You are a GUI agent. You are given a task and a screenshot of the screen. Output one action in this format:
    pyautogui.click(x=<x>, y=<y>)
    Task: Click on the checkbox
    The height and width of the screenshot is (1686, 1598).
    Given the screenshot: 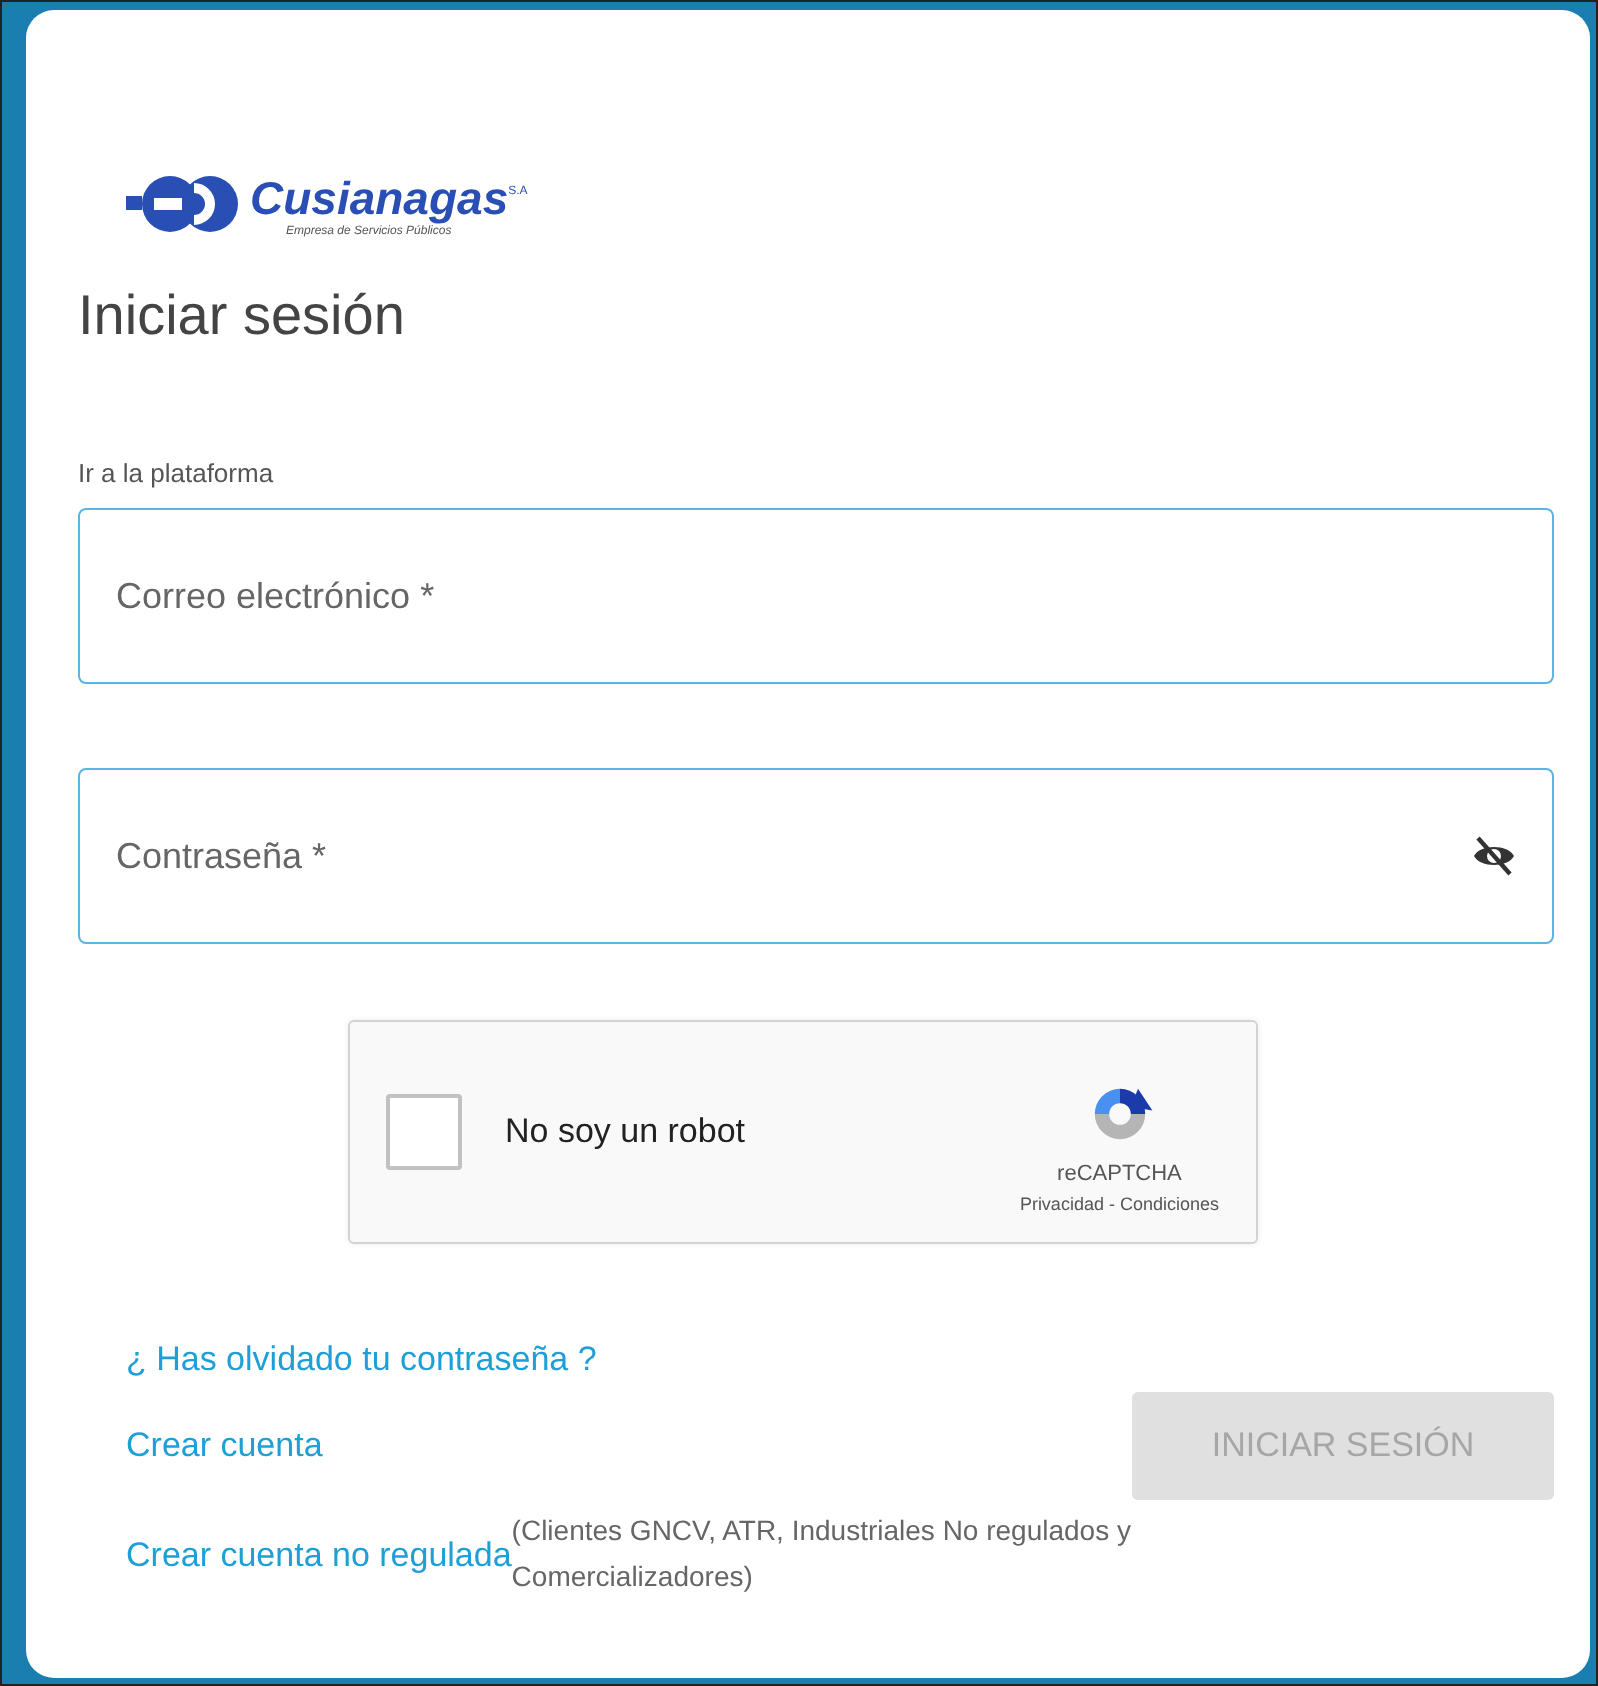 What is the action you would take?
    pyautogui.click(x=423, y=1132)
    